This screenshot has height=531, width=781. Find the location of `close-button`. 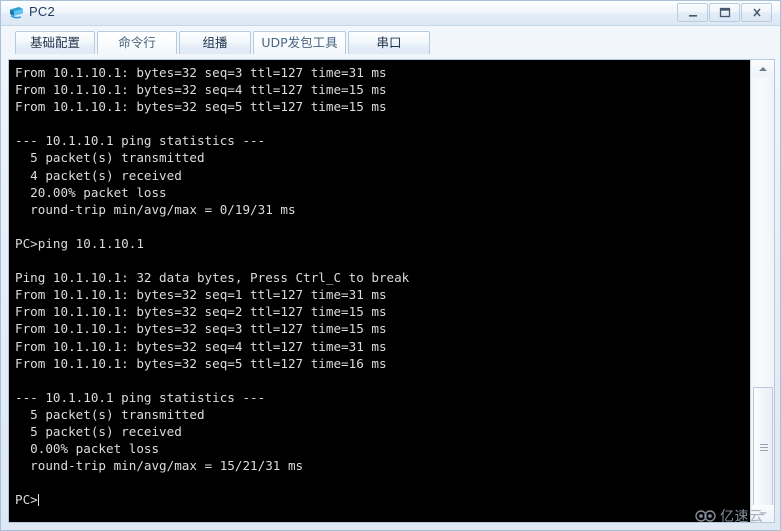

close-button is located at coordinates (756, 12).